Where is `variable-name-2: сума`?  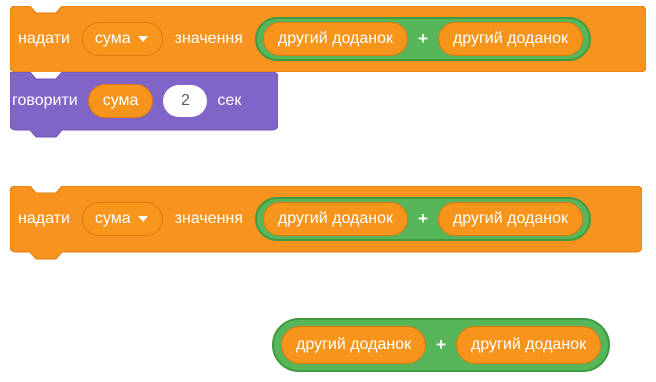
variable-name-2: сума is located at coordinates (112, 218).